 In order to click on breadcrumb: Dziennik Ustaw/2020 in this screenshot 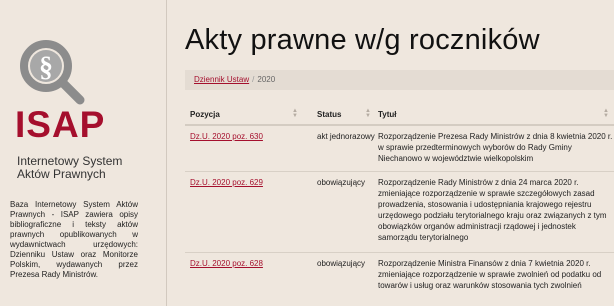, I will do `click(399, 80)`.